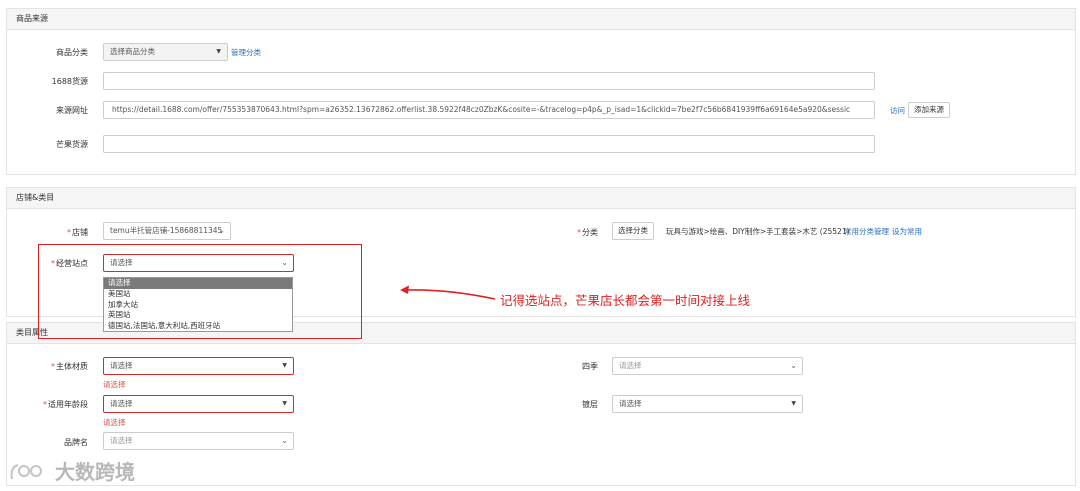  What do you see at coordinates (198, 441) in the screenshot?
I see `brand-select: 请选择 ⌄` at bounding box center [198, 441].